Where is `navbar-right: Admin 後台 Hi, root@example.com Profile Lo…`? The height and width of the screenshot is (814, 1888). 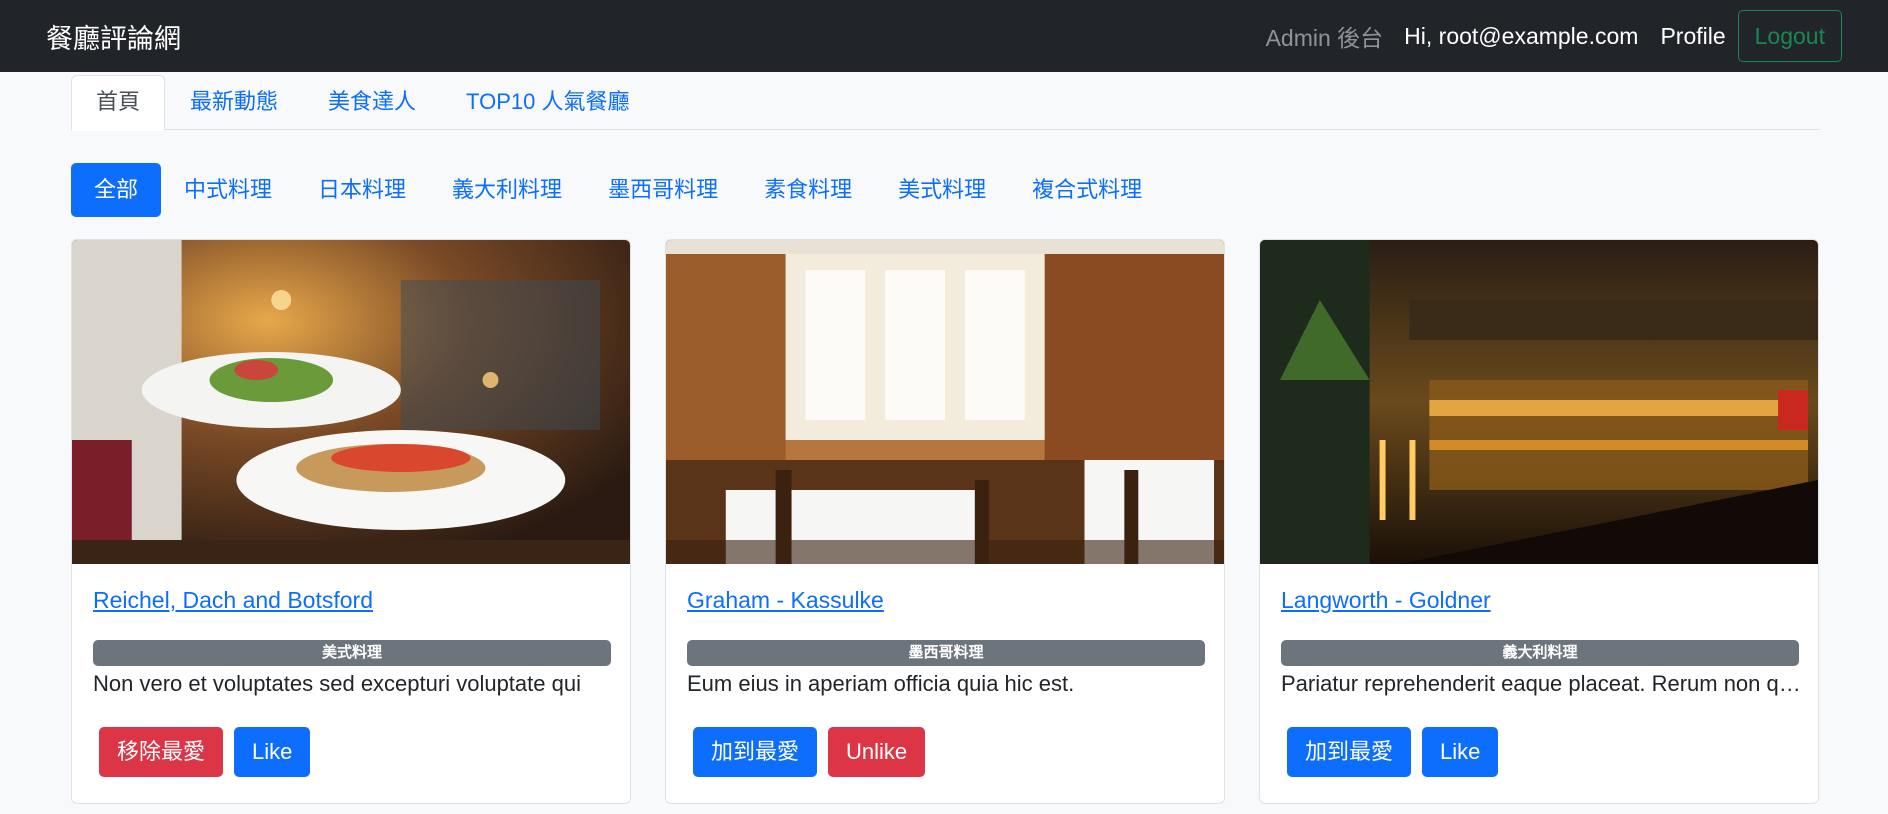
navbar-right: Admin 後台 Hi, root@example.com Profile Lo… is located at coordinates (1554, 36).